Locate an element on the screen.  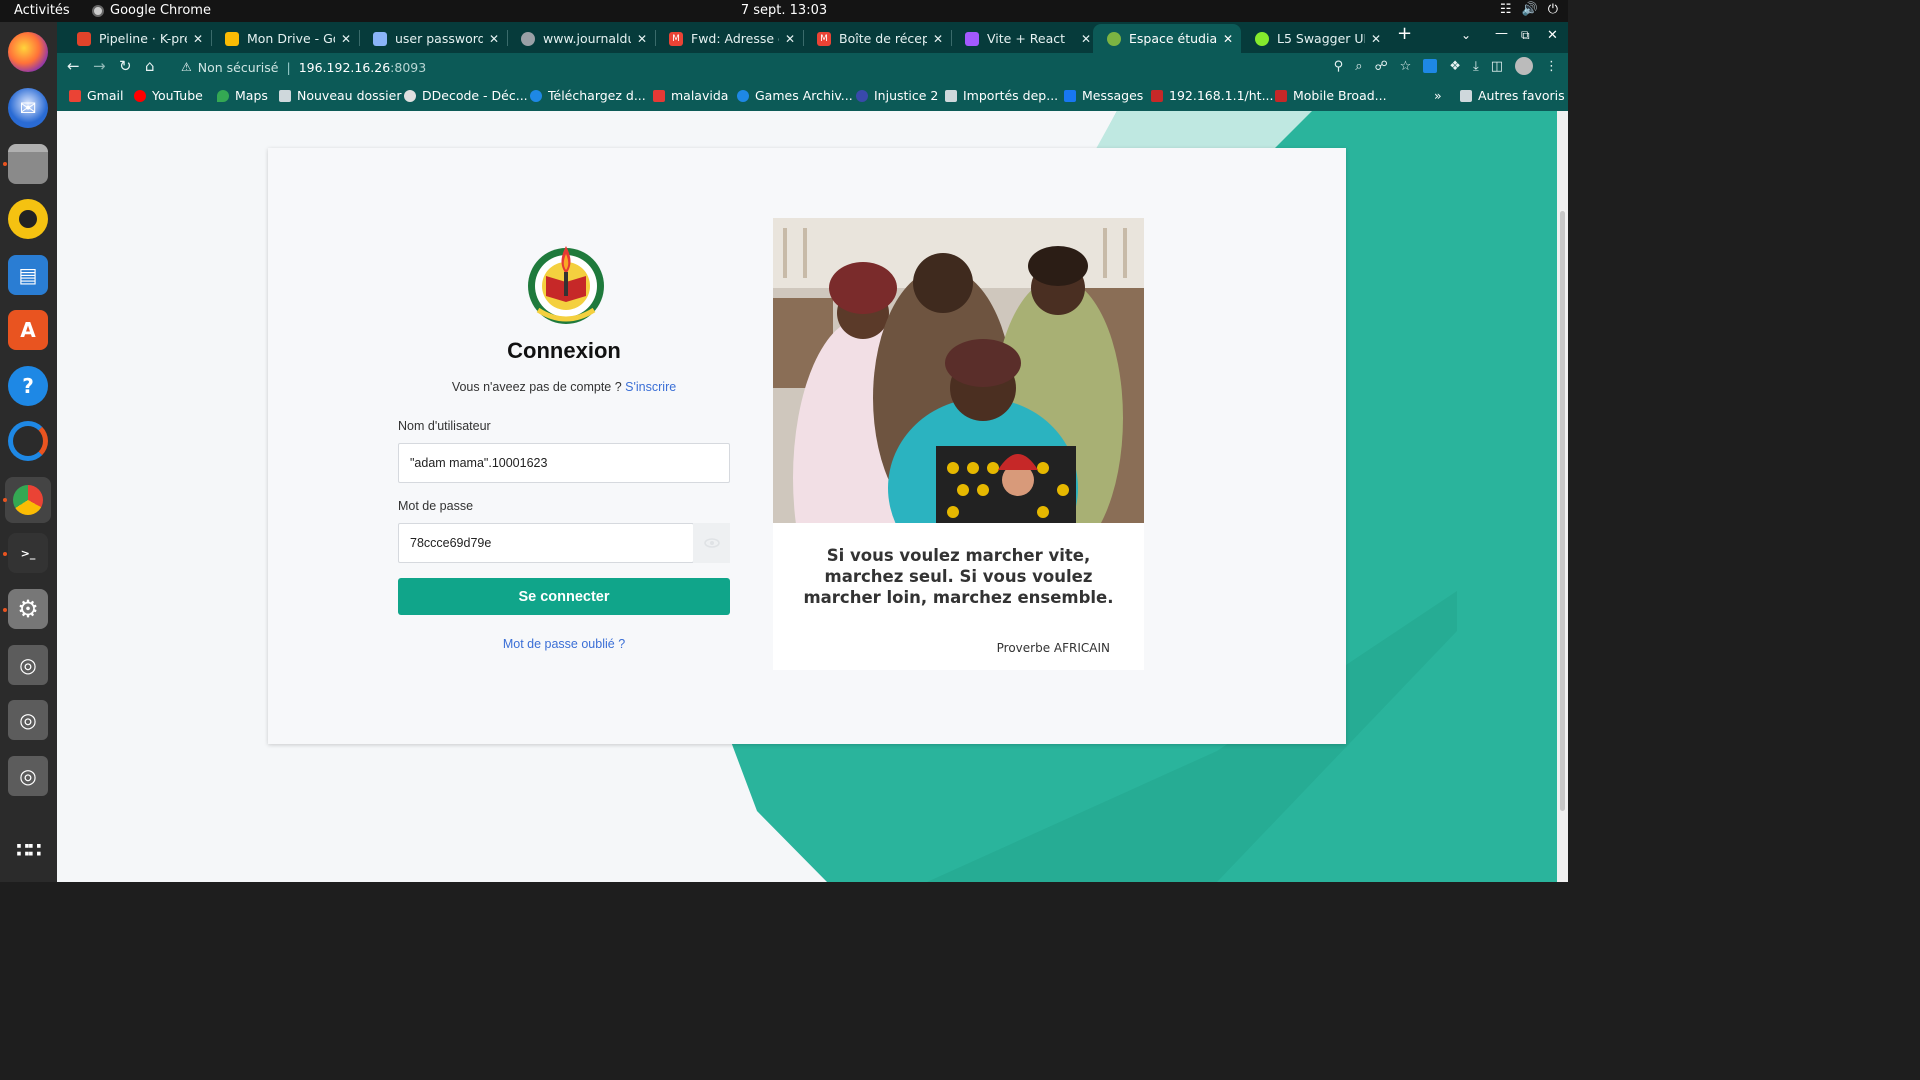
help-icon: ? is located at coordinates (28, 386).